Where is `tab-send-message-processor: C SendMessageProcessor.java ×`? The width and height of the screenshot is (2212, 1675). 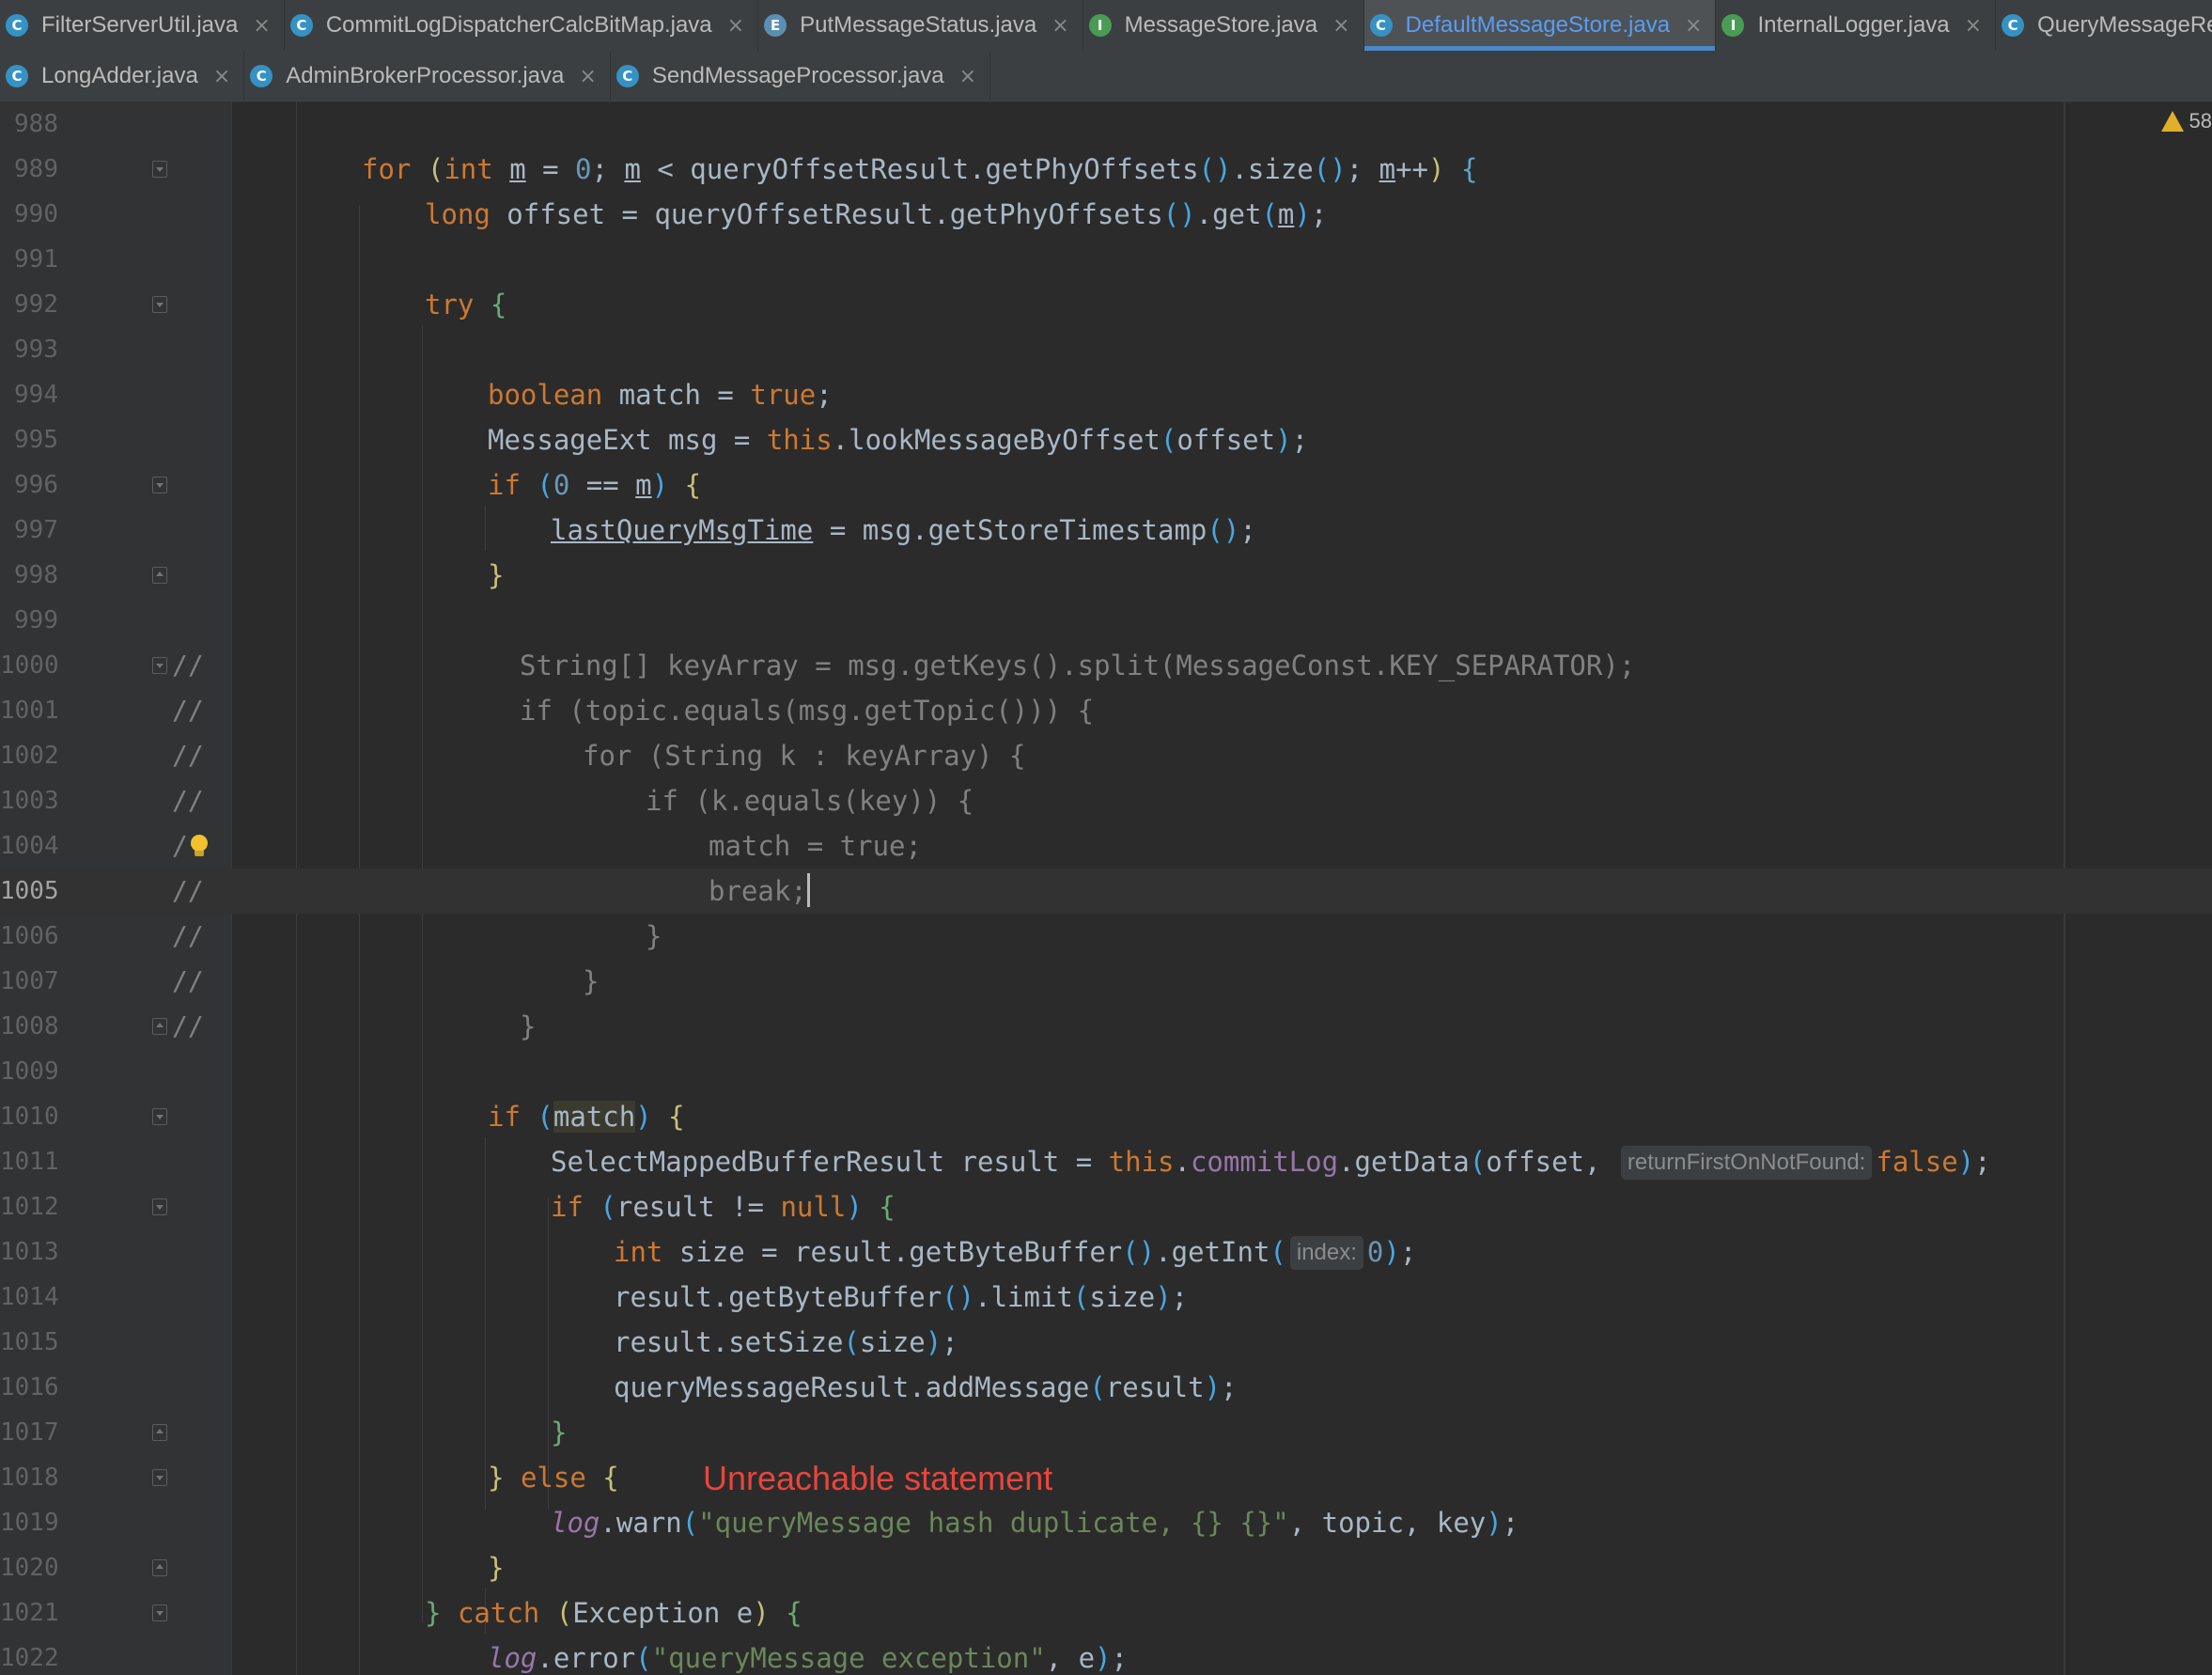
tab-send-message-processor: C SendMessageProcessor.java × is located at coordinates (801, 77).